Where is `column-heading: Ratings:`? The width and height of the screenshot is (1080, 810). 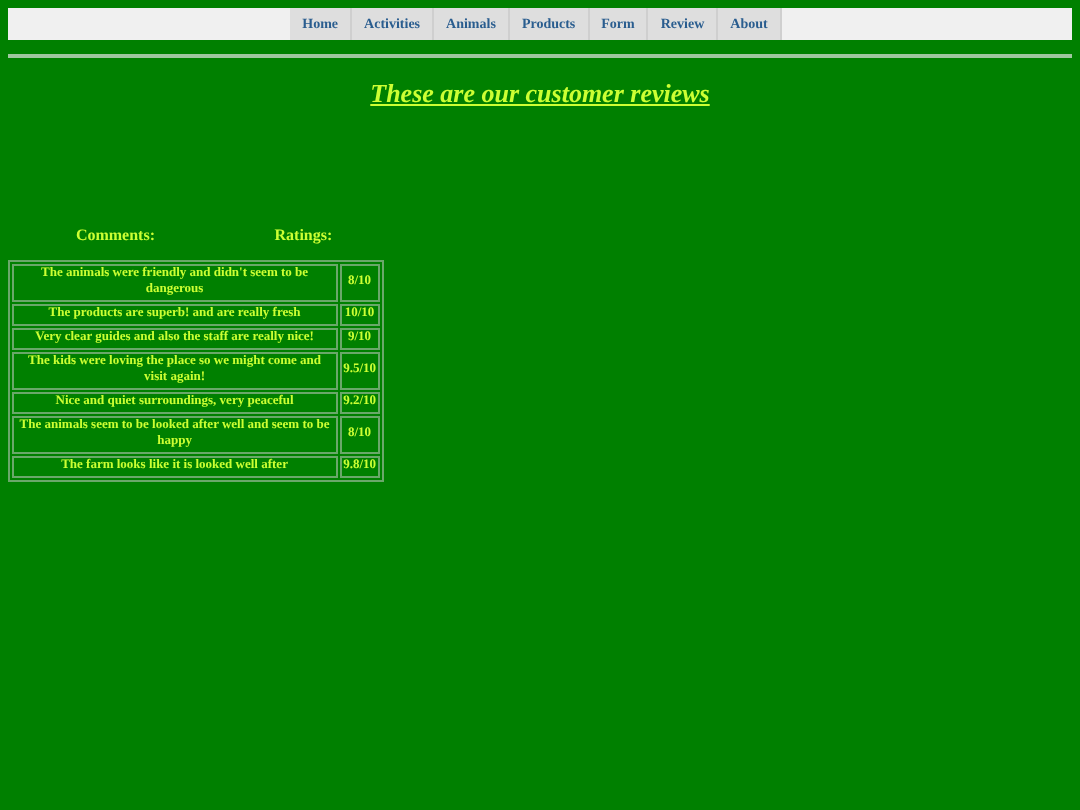 column-heading: Ratings: is located at coordinates (303, 235).